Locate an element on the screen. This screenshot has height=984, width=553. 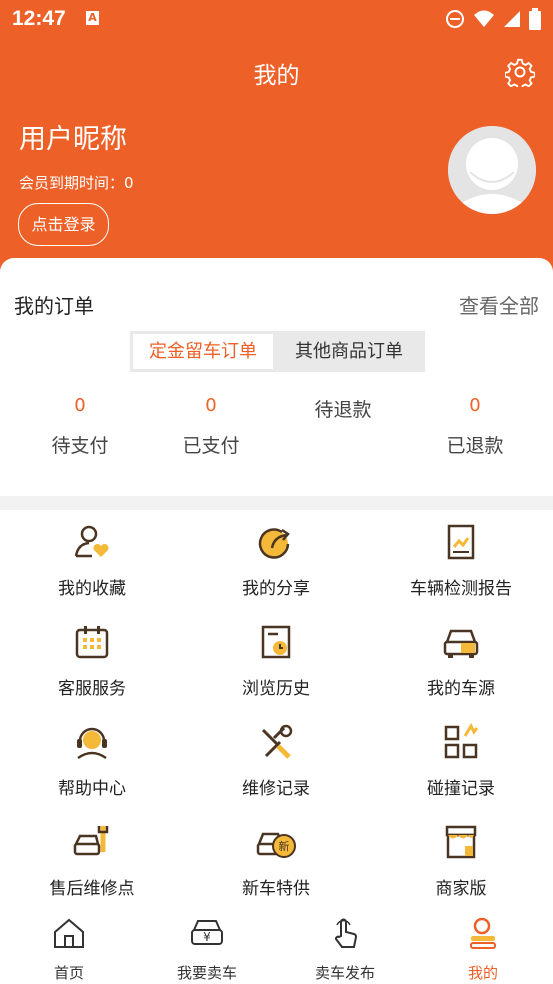
menu-item-label: 我的收藏 is located at coordinates (92, 589).